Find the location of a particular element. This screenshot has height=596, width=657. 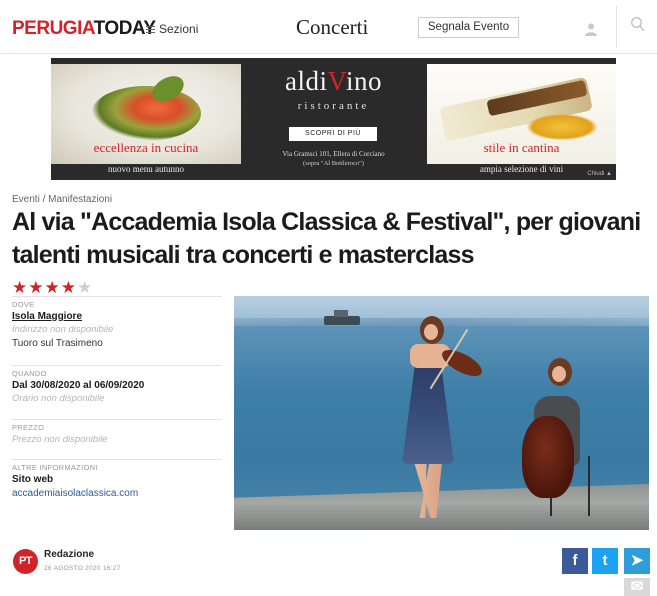

when-label: QUANDO is located at coordinates (29, 373).